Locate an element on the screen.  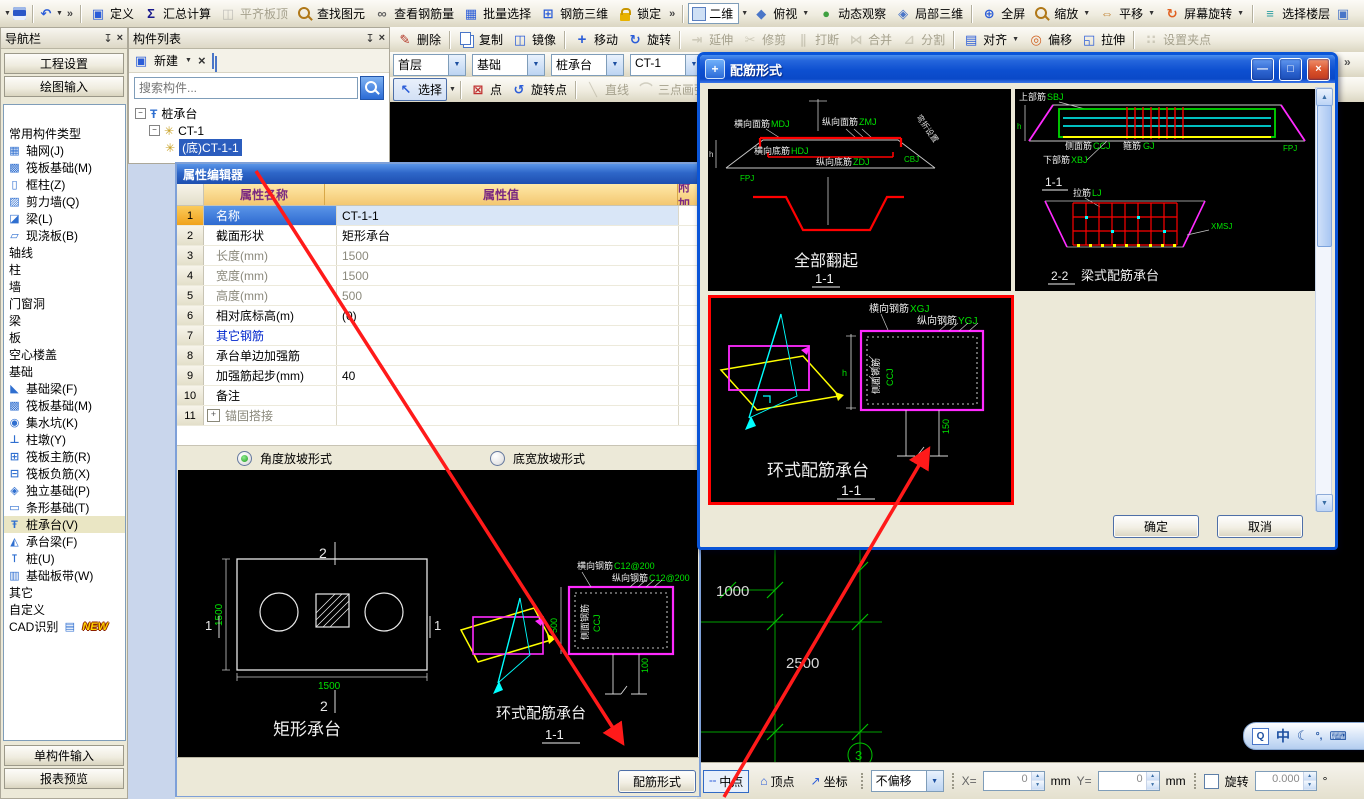
toolbar-overflow-icon-2: » is located at coordinates (672, 14).